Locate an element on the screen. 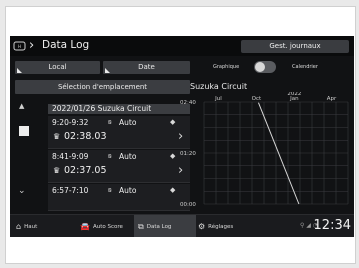  tab-local-label: Local is located at coordinates (57, 67).